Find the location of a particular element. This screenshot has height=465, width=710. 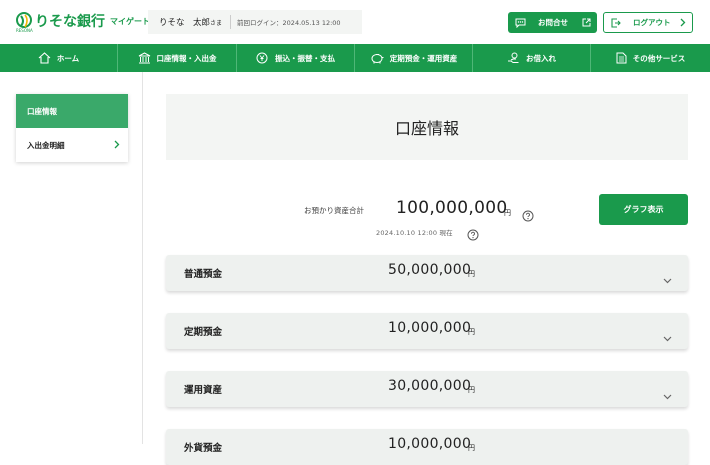

chat-icon is located at coordinates (520, 23).